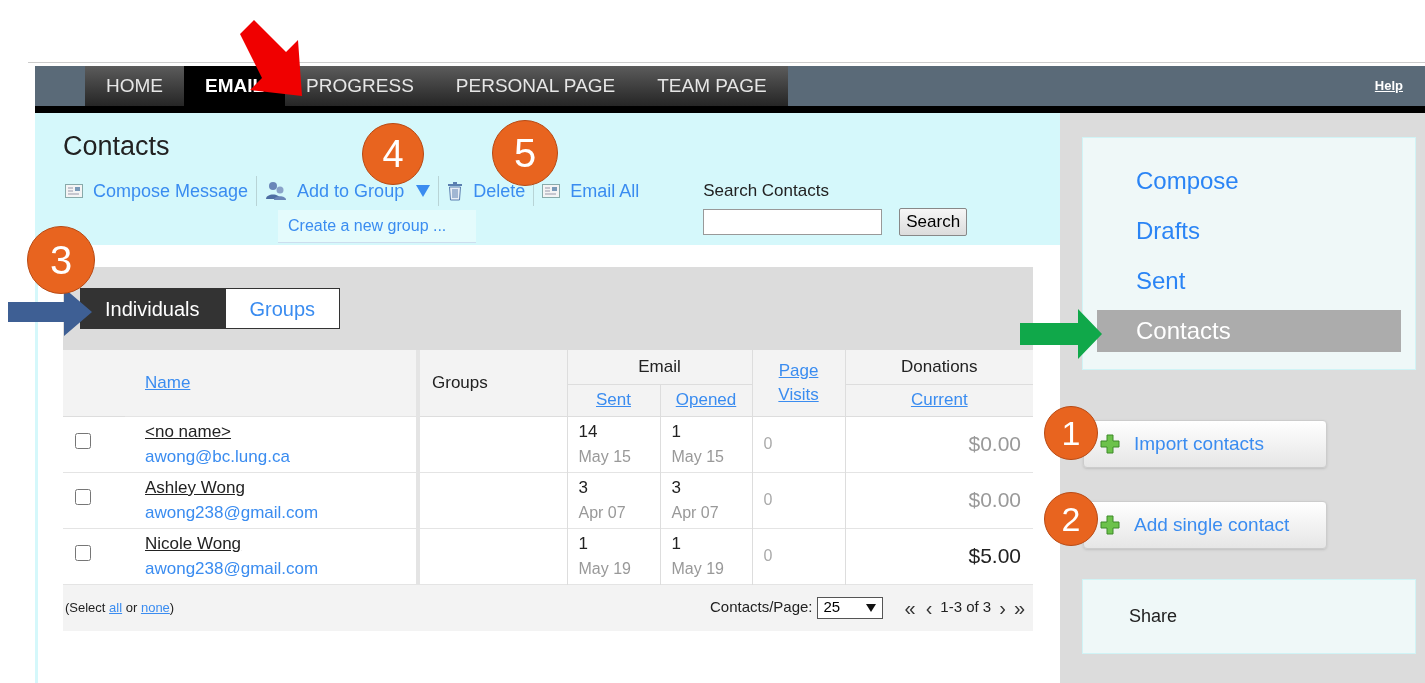 The height and width of the screenshot is (683, 1425). Describe the element at coordinates (939, 400) in the screenshot. I see `column-header-link: Current` at that location.